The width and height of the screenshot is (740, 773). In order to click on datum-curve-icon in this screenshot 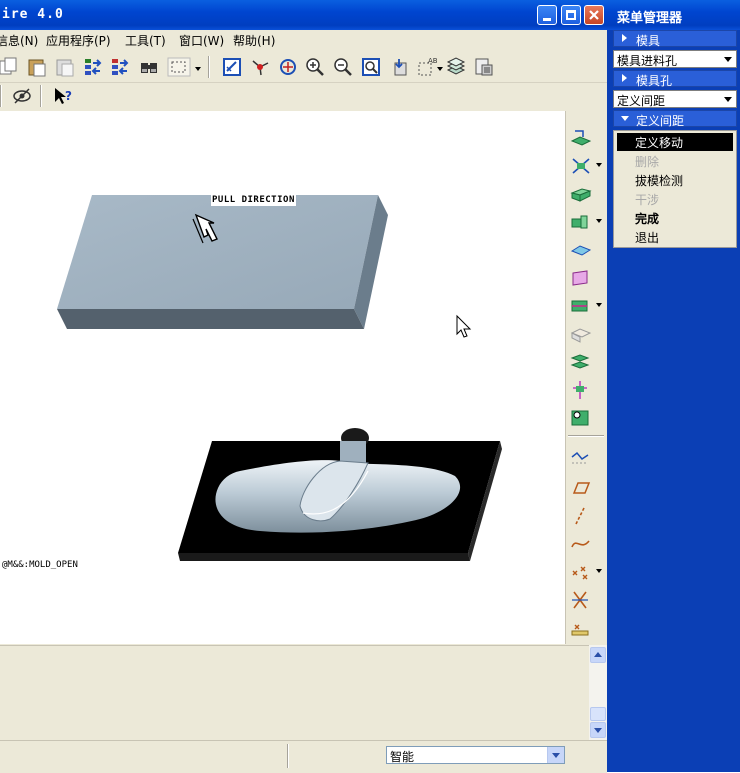, I will do `click(581, 516)`.